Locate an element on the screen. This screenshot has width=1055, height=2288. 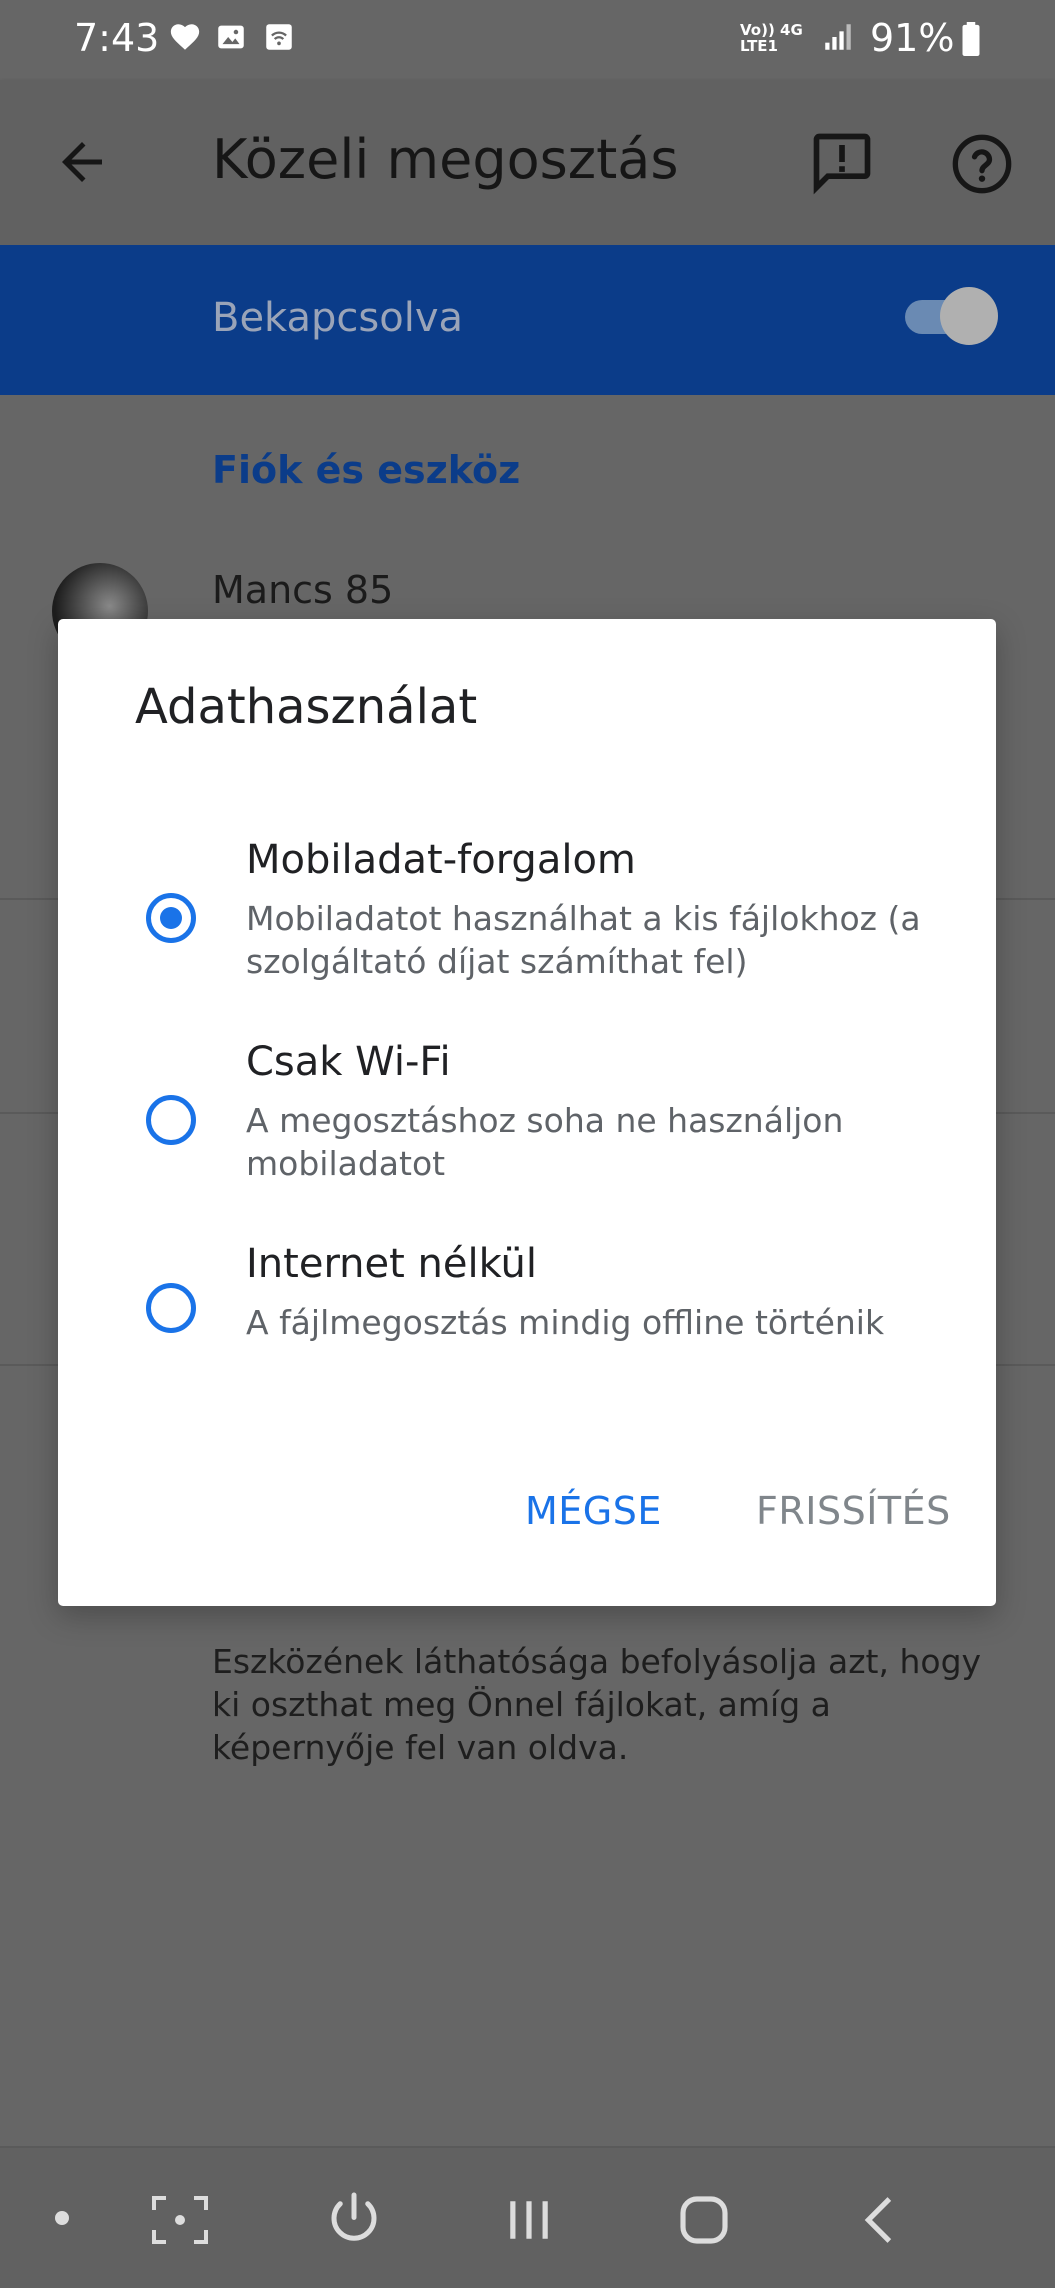
option-label: Mobiladat-forgalom is located at coordinates (441, 860).